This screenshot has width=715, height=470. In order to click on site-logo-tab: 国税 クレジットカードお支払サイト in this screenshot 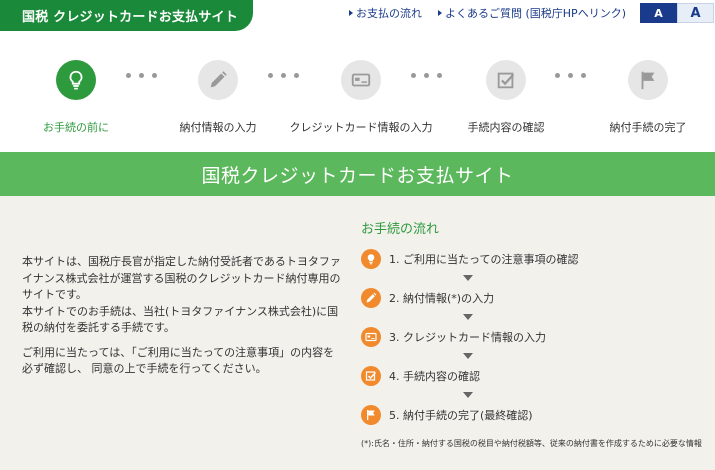, I will do `click(126, 15)`.